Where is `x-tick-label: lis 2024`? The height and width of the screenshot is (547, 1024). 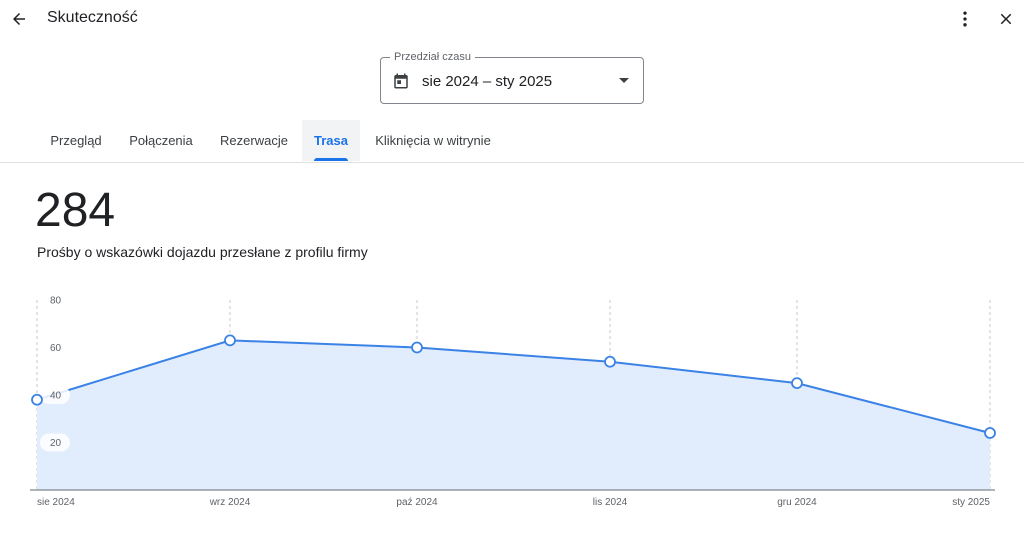 x-tick-label: lis 2024 is located at coordinates (610, 502).